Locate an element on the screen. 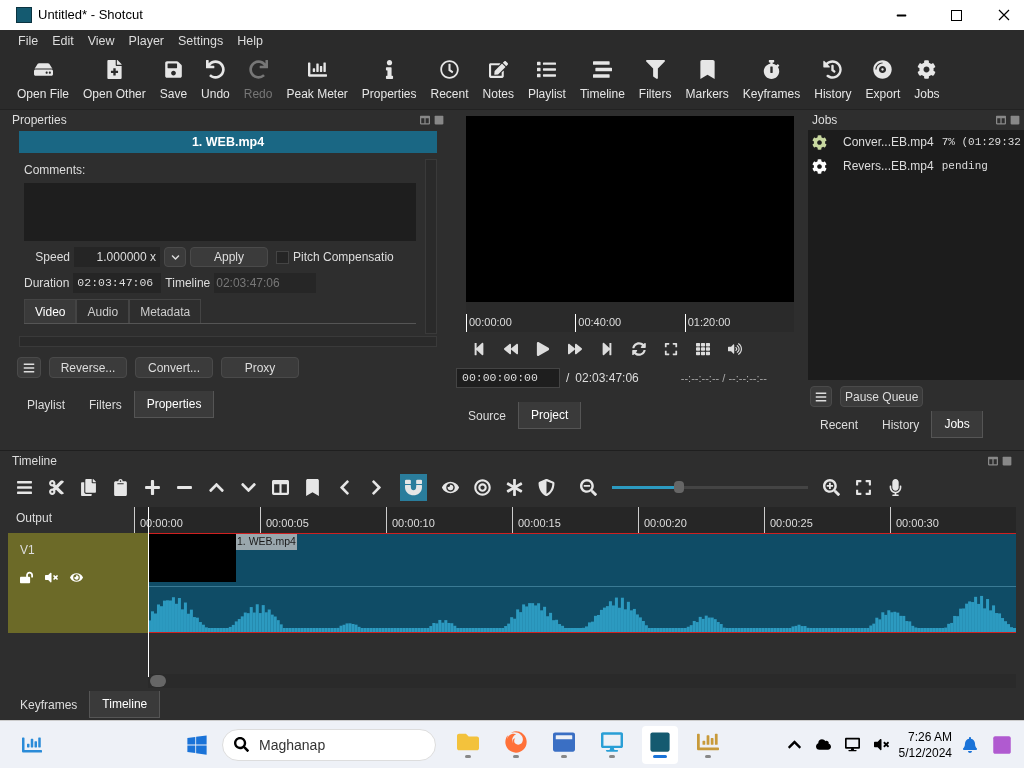 This screenshot has width=1024, height=768. microphone-icon is located at coordinates (895, 487).